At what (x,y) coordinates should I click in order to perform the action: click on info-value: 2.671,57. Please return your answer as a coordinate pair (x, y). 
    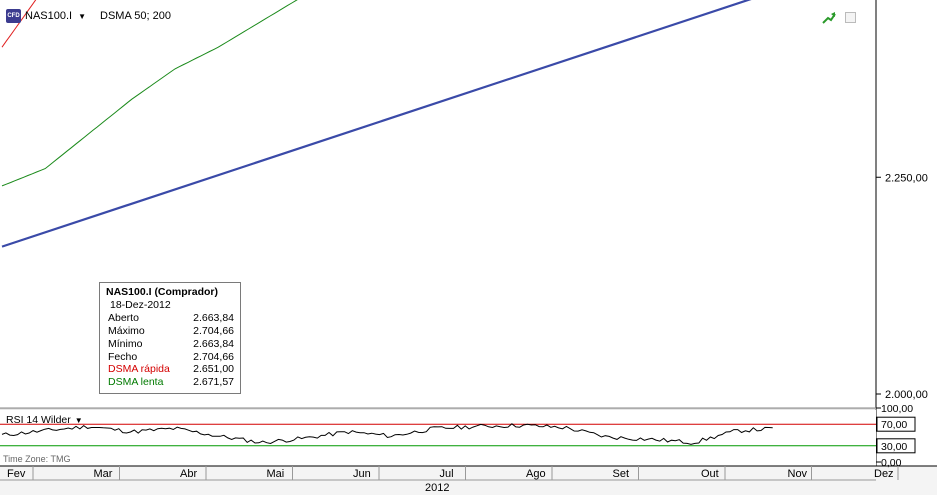
    Looking at the image, I should click on (213, 382).